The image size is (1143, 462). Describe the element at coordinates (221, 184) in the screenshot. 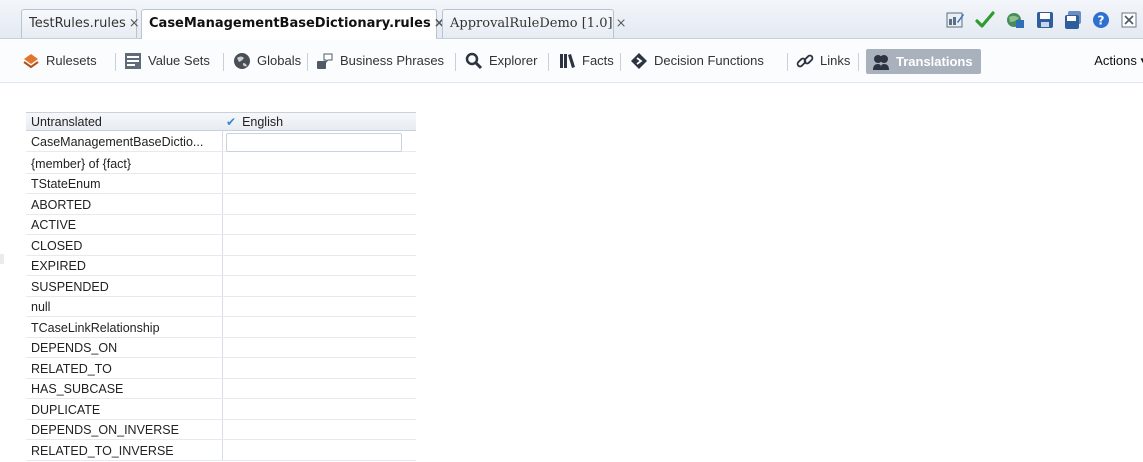

I see `table-row: TStateEnum` at that location.